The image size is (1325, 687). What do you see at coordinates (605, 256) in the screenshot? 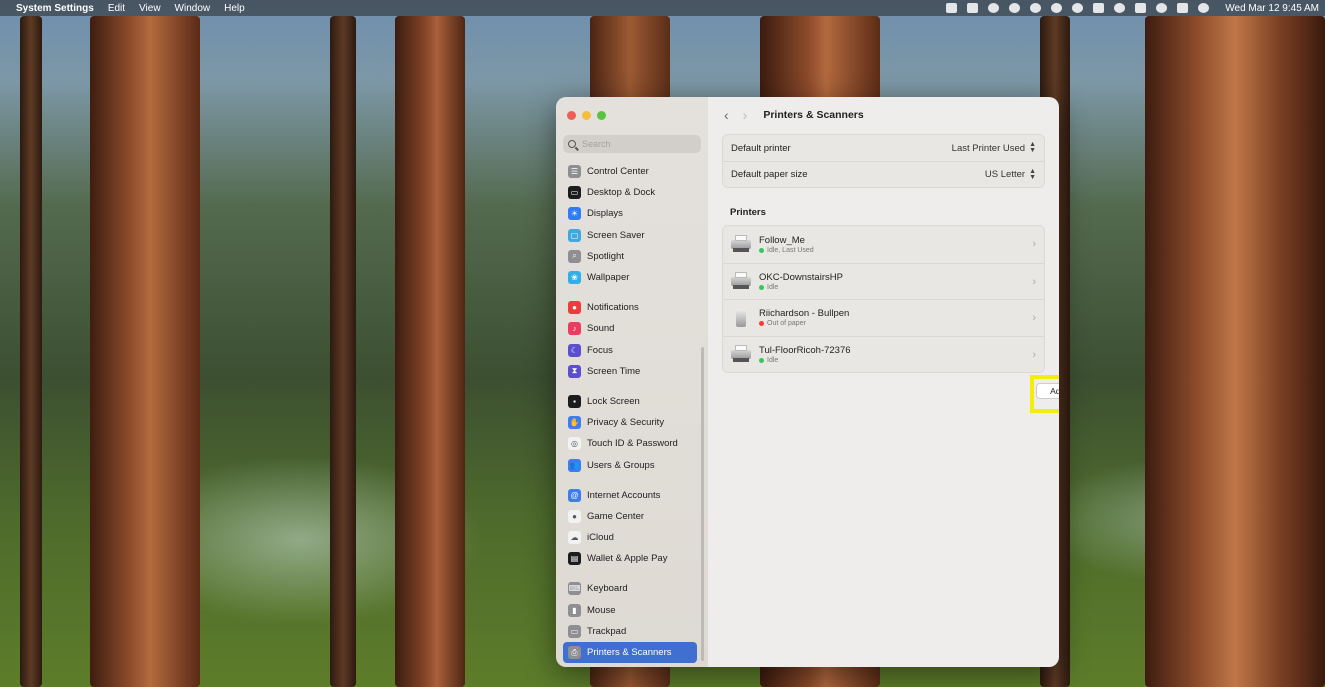
I see `sidebar-item-label: Spotlight` at bounding box center [605, 256].